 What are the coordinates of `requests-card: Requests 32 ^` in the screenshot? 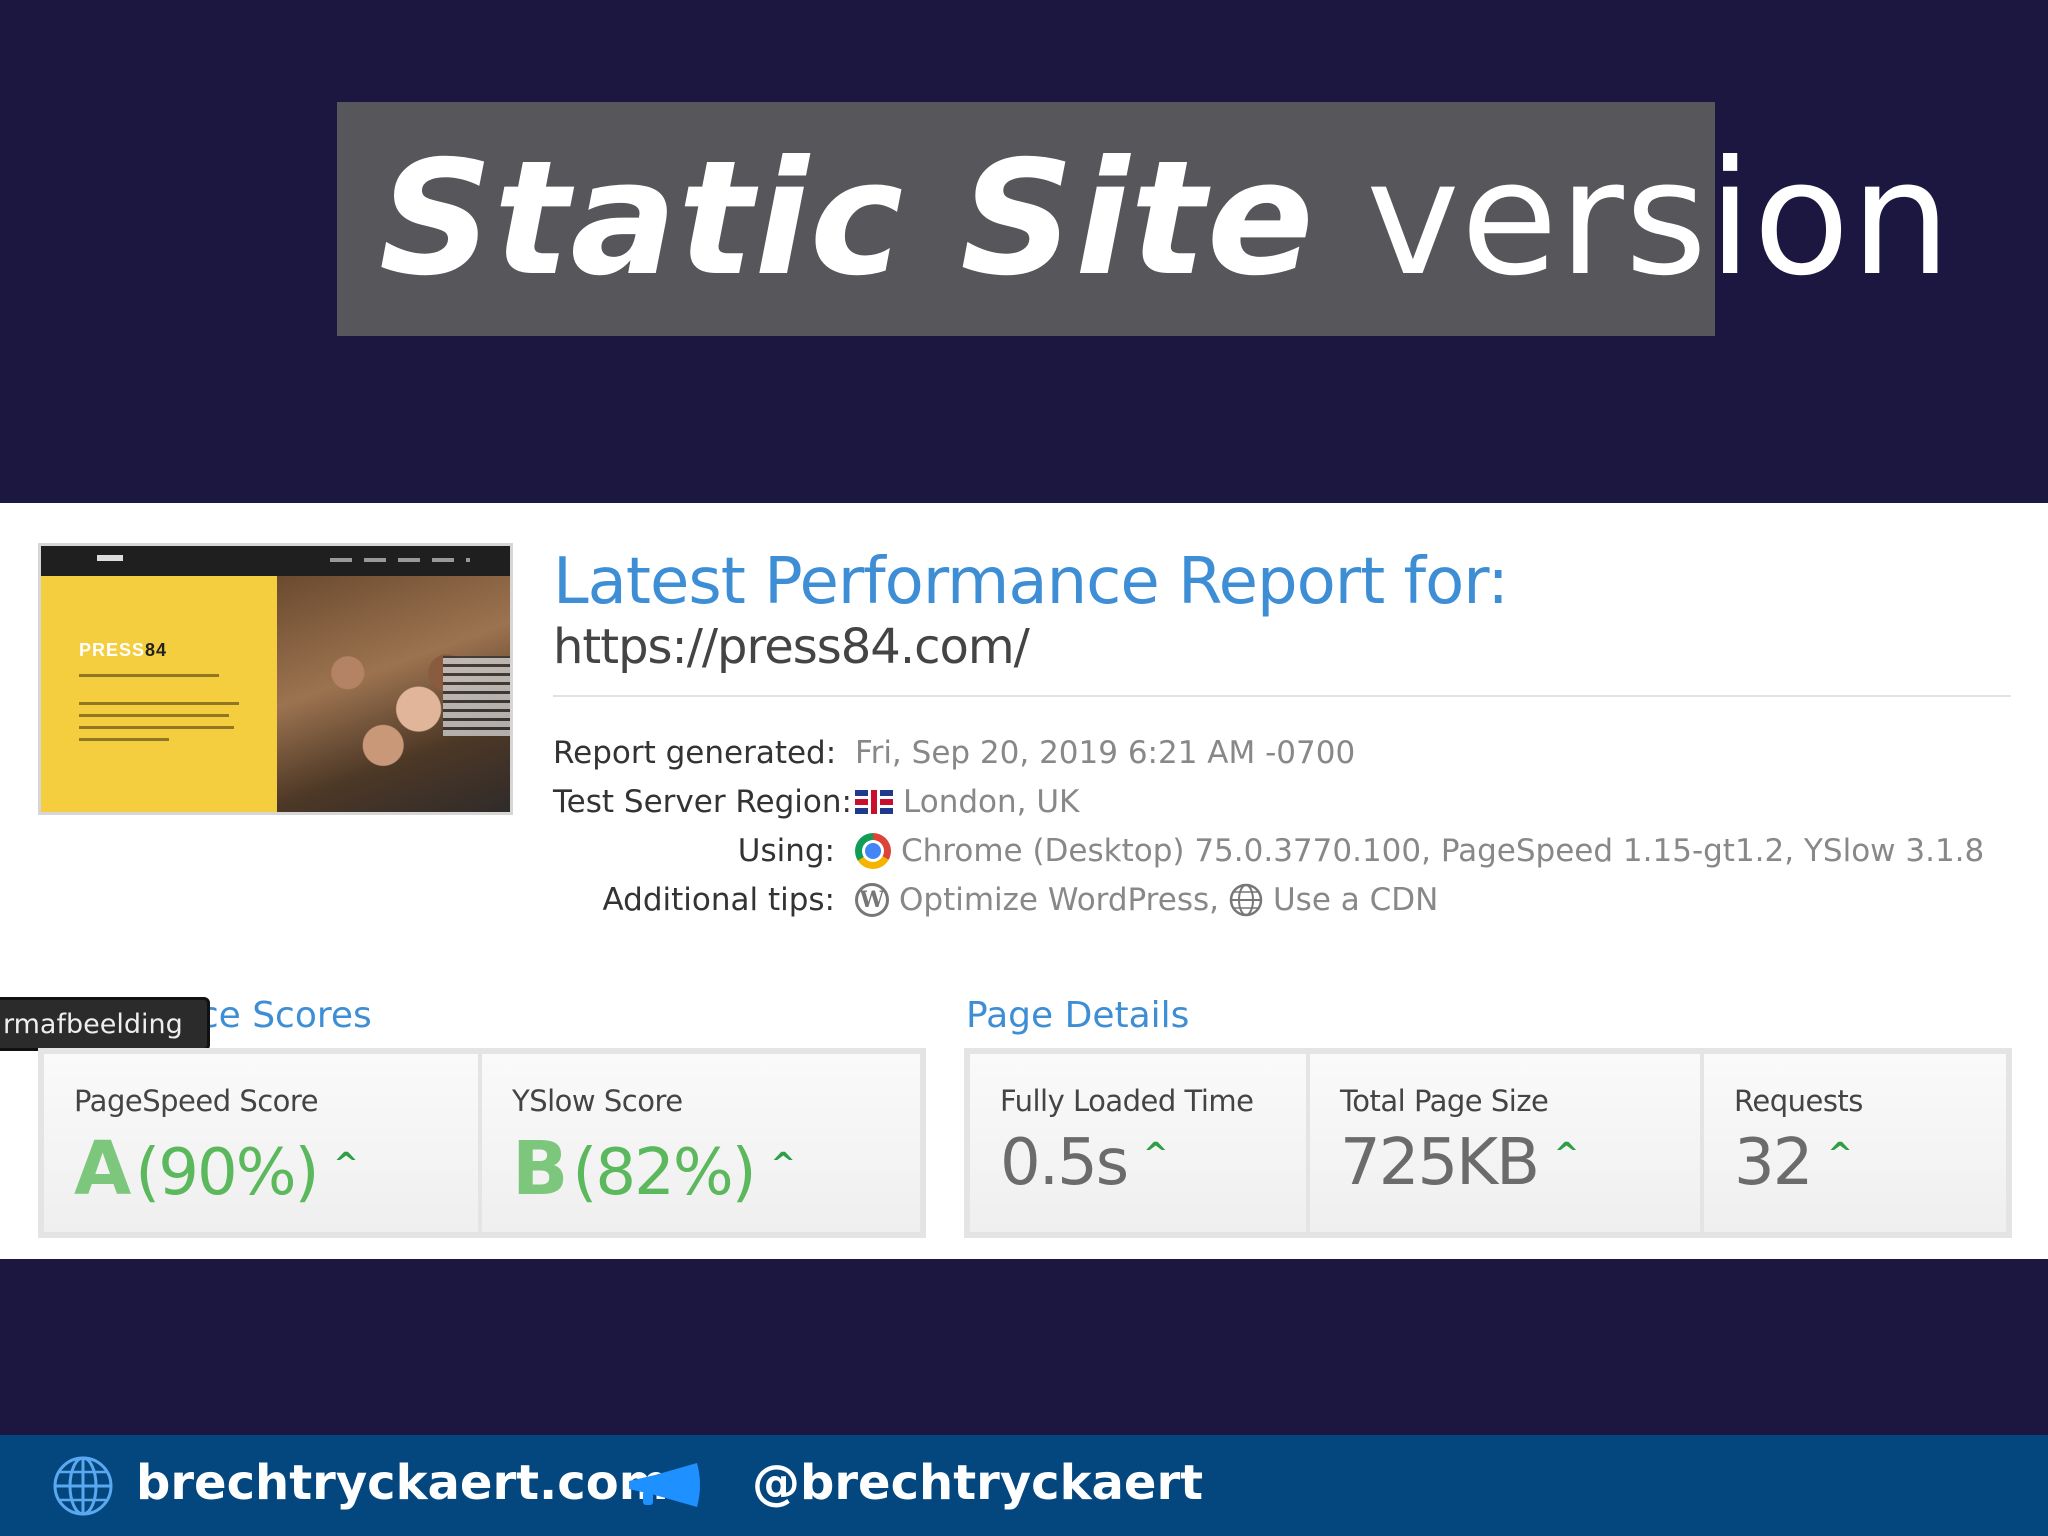 It's located at (1855, 1143).